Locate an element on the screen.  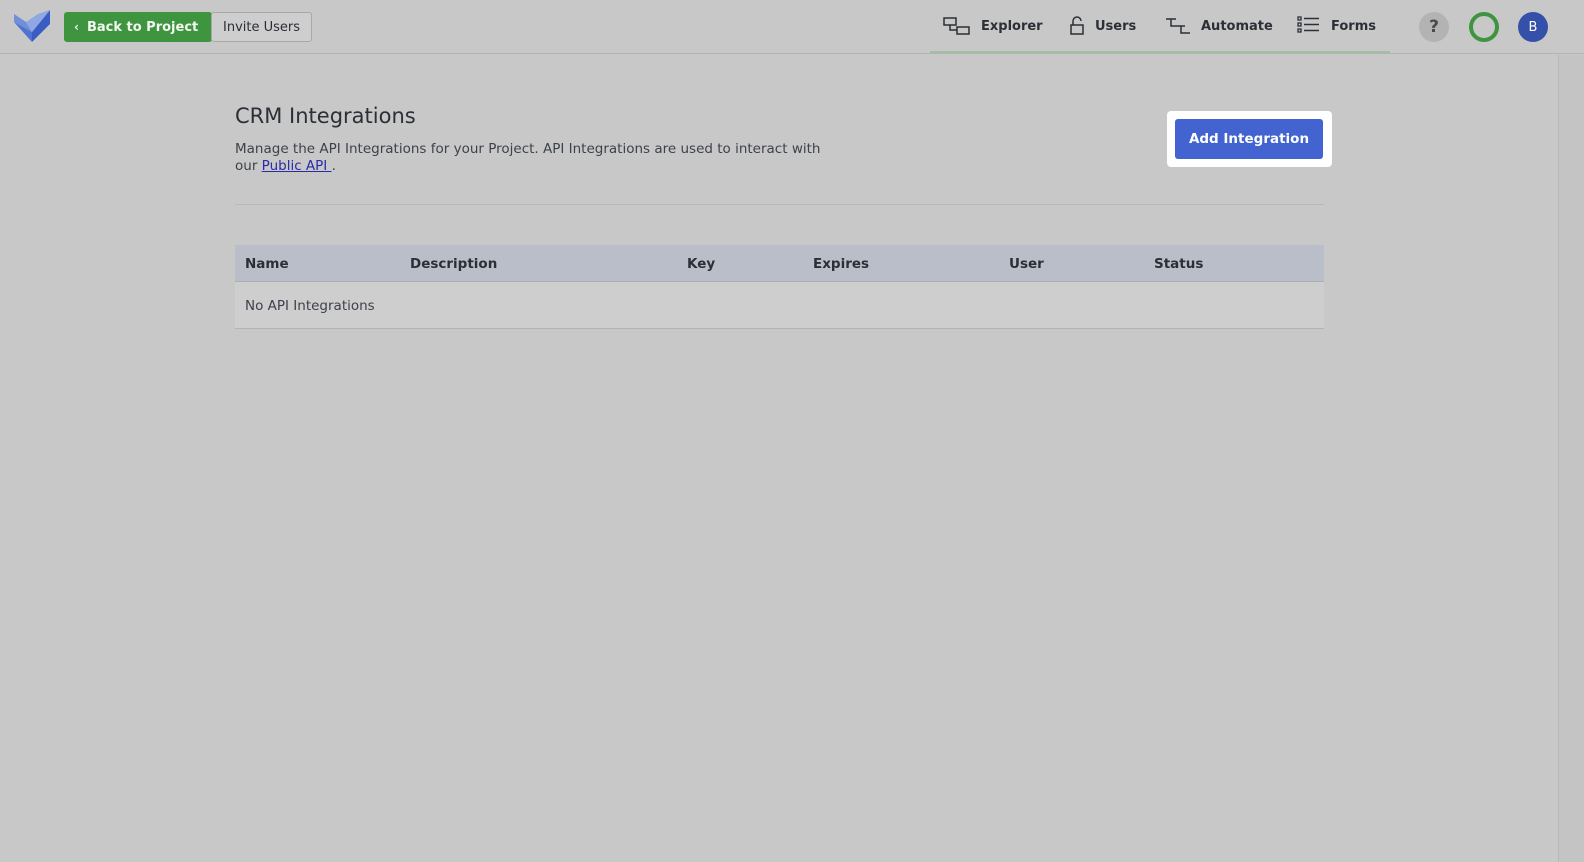
help-button: ? is located at coordinates (1434, 27).